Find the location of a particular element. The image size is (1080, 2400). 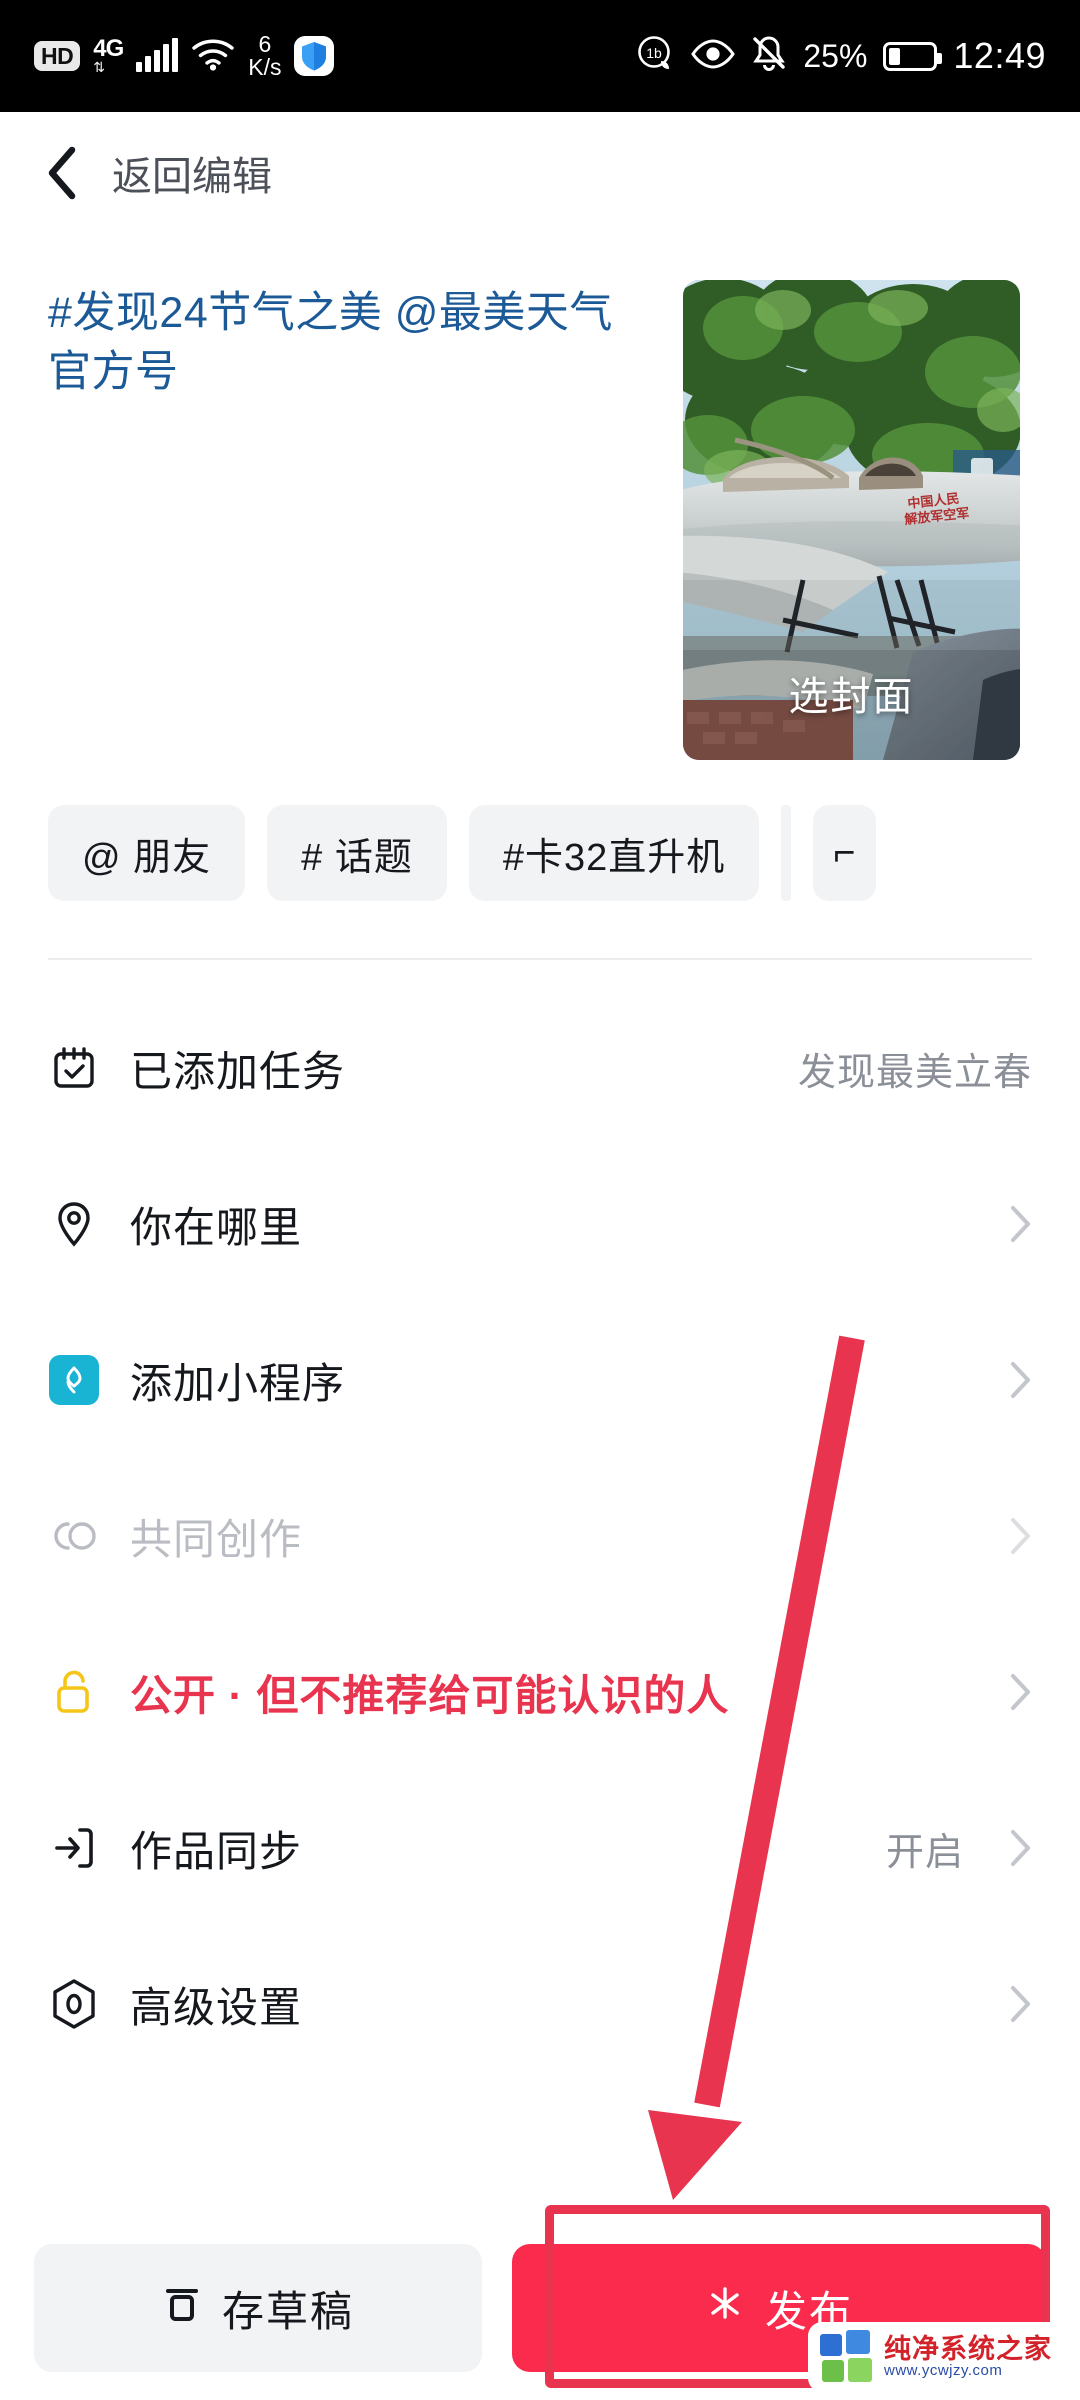

save-draft-button: 存草稿 is located at coordinates (258, 2308).